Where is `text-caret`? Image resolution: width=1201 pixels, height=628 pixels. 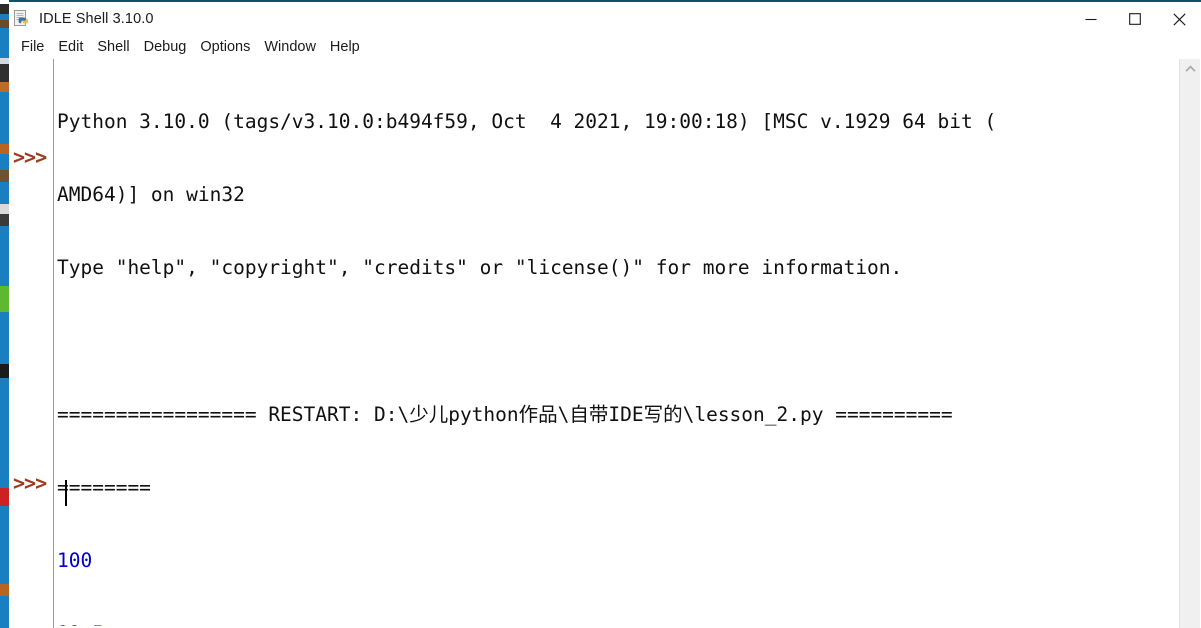 text-caret is located at coordinates (66, 493).